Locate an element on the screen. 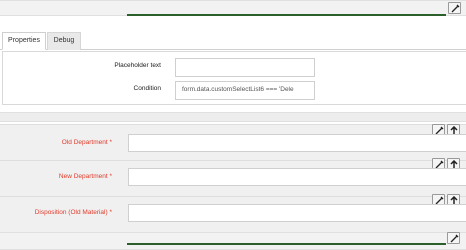 This screenshot has width=466, height=250. top-accent-line is located at coordinates (286, 15).